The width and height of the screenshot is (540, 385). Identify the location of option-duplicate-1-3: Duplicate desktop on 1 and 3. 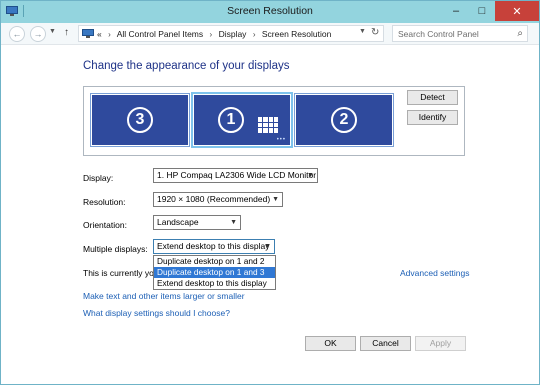
(214, 272).